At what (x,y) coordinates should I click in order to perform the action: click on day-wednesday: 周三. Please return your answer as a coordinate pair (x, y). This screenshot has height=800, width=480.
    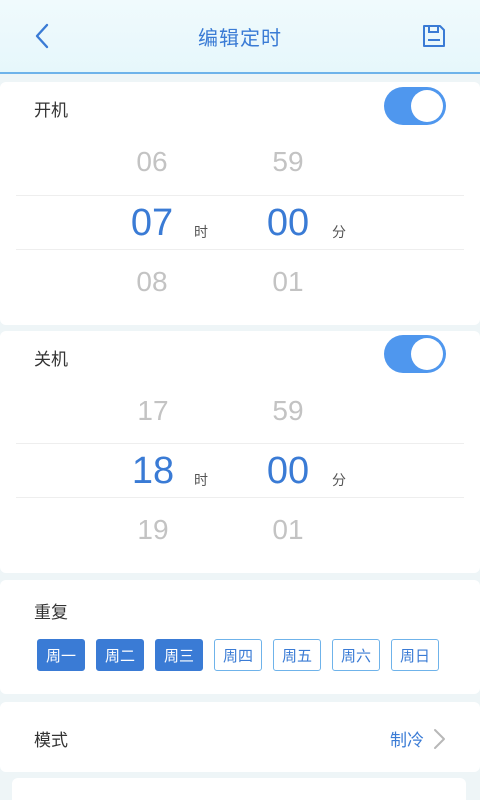
    Looking at the image, I should click on (179, 655).